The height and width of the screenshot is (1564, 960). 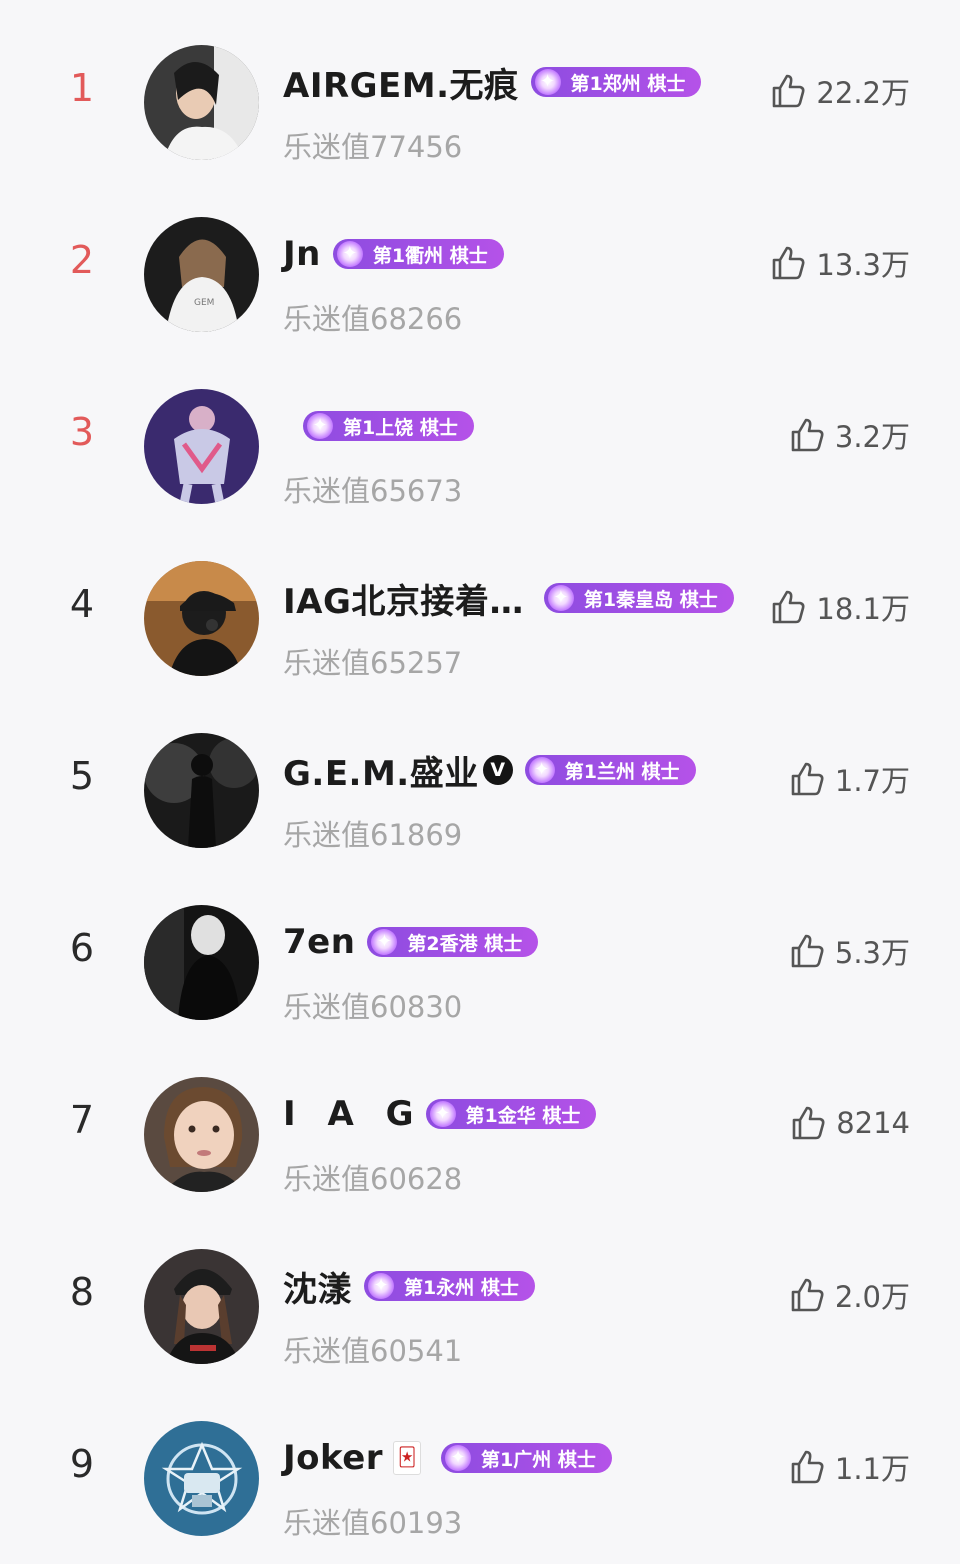 What do you see at coordinates (480, 446) in the screenshot?
I see `list-item: 3 ✦ 第1上饶 棋士 乐迷值65673 3.2万` at bounding box center [480, 446].